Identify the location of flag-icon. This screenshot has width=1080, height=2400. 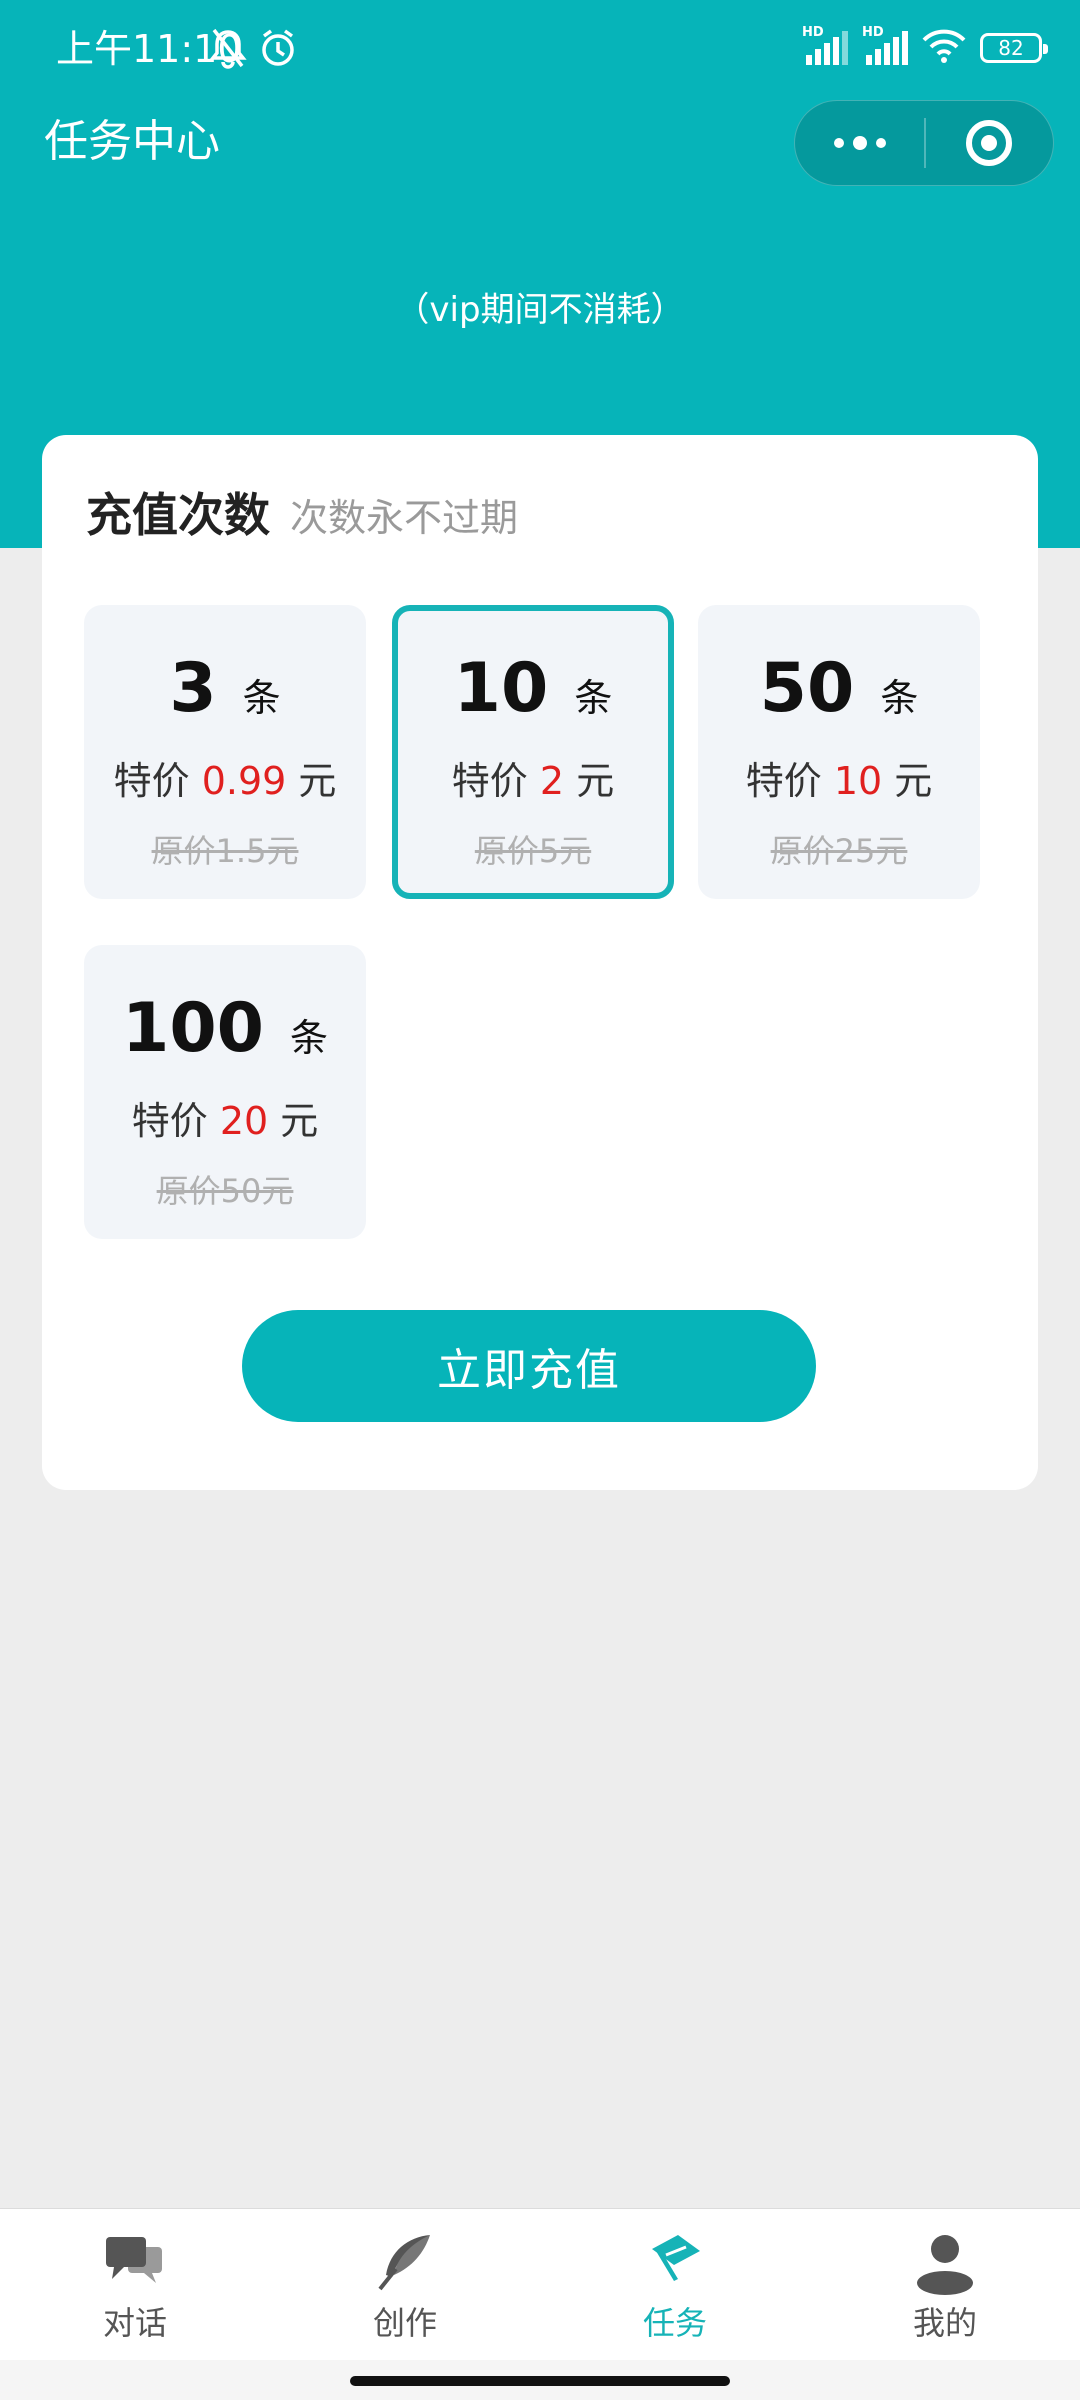
(676, 2258).